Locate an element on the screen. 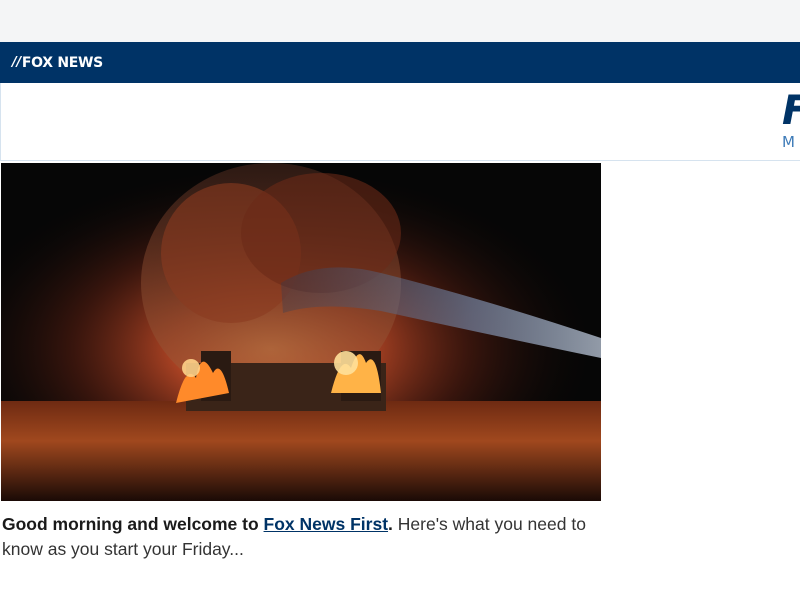  logo-mark-icon: // is located at coordinates (16, 62).